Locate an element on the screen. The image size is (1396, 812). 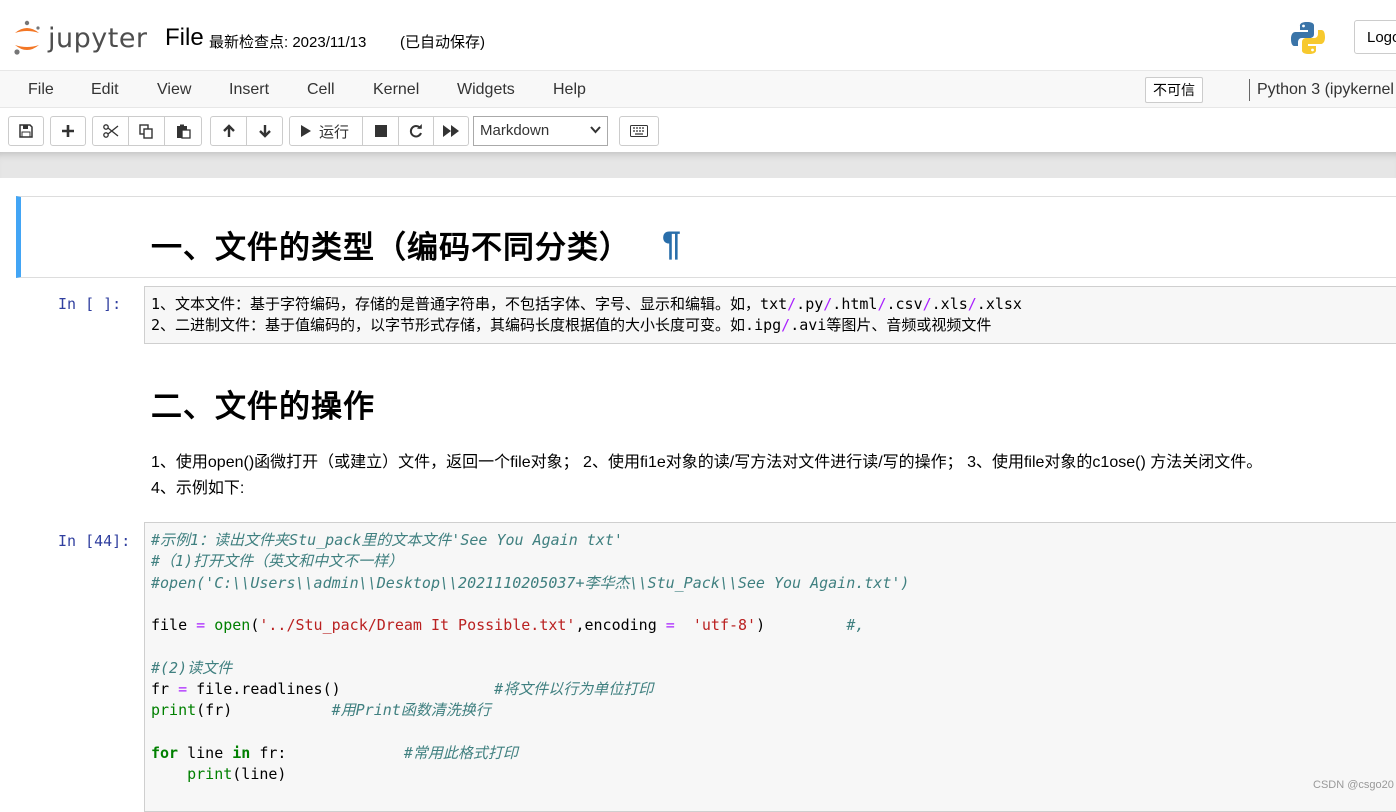
notebook-name: File is located at coordinates (184, 38).